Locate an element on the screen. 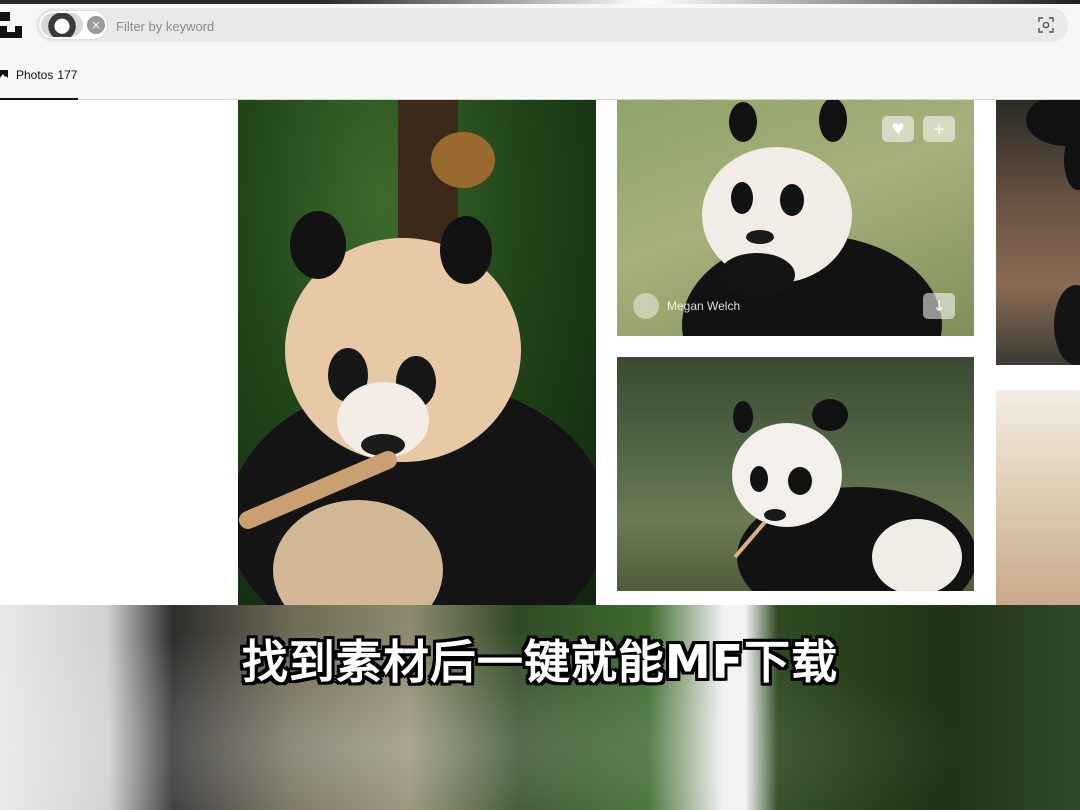 Image resolution: width=1080 pixels, height=810 pixels. photo-panda-partial-top is located at coordinates (1038, 232).